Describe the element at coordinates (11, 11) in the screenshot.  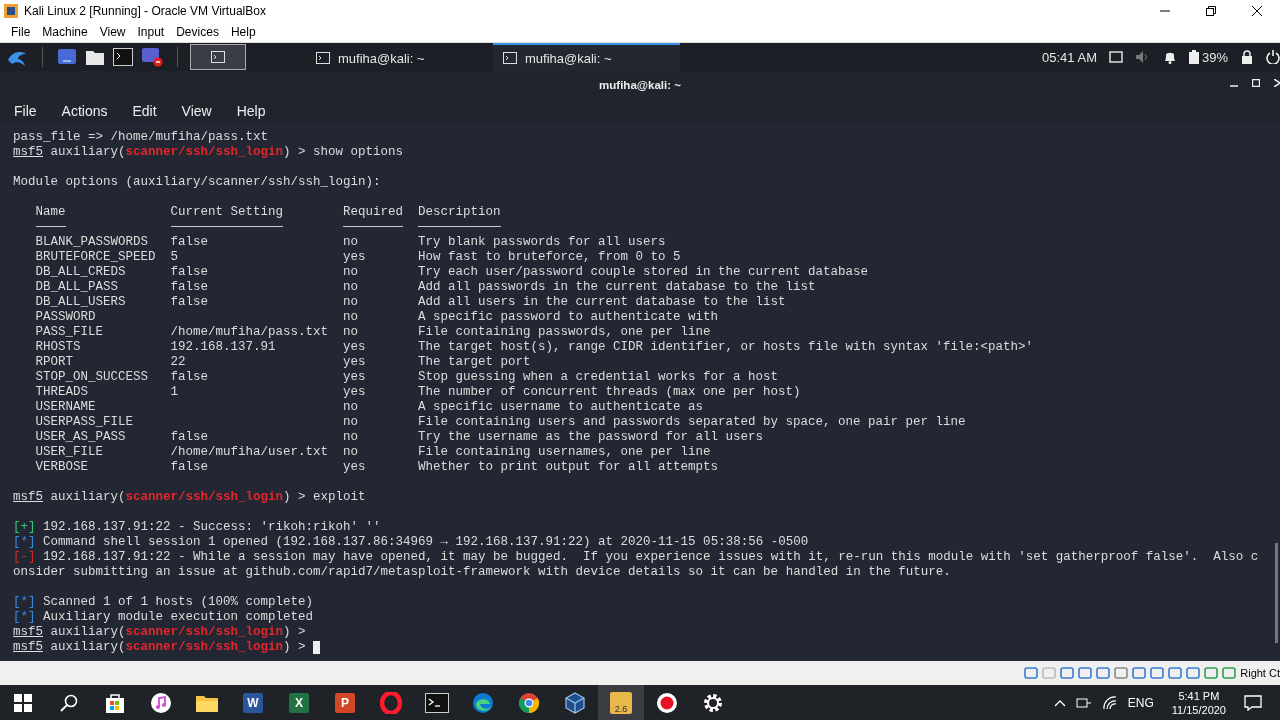
I see `virtualbox-icon` at that location.